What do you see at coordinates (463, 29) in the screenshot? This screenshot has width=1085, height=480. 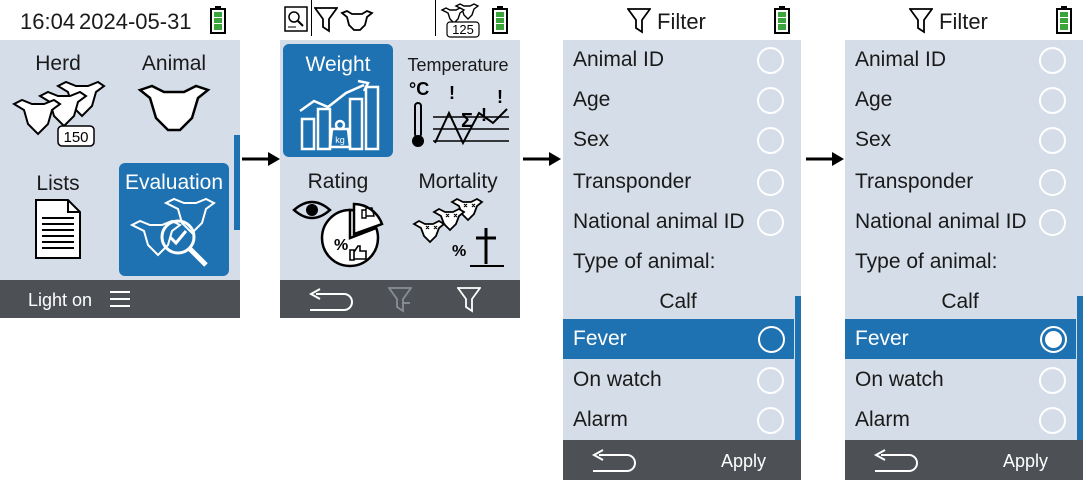 I see `herd-count-badge: 125` at bounding box center [463, 29].